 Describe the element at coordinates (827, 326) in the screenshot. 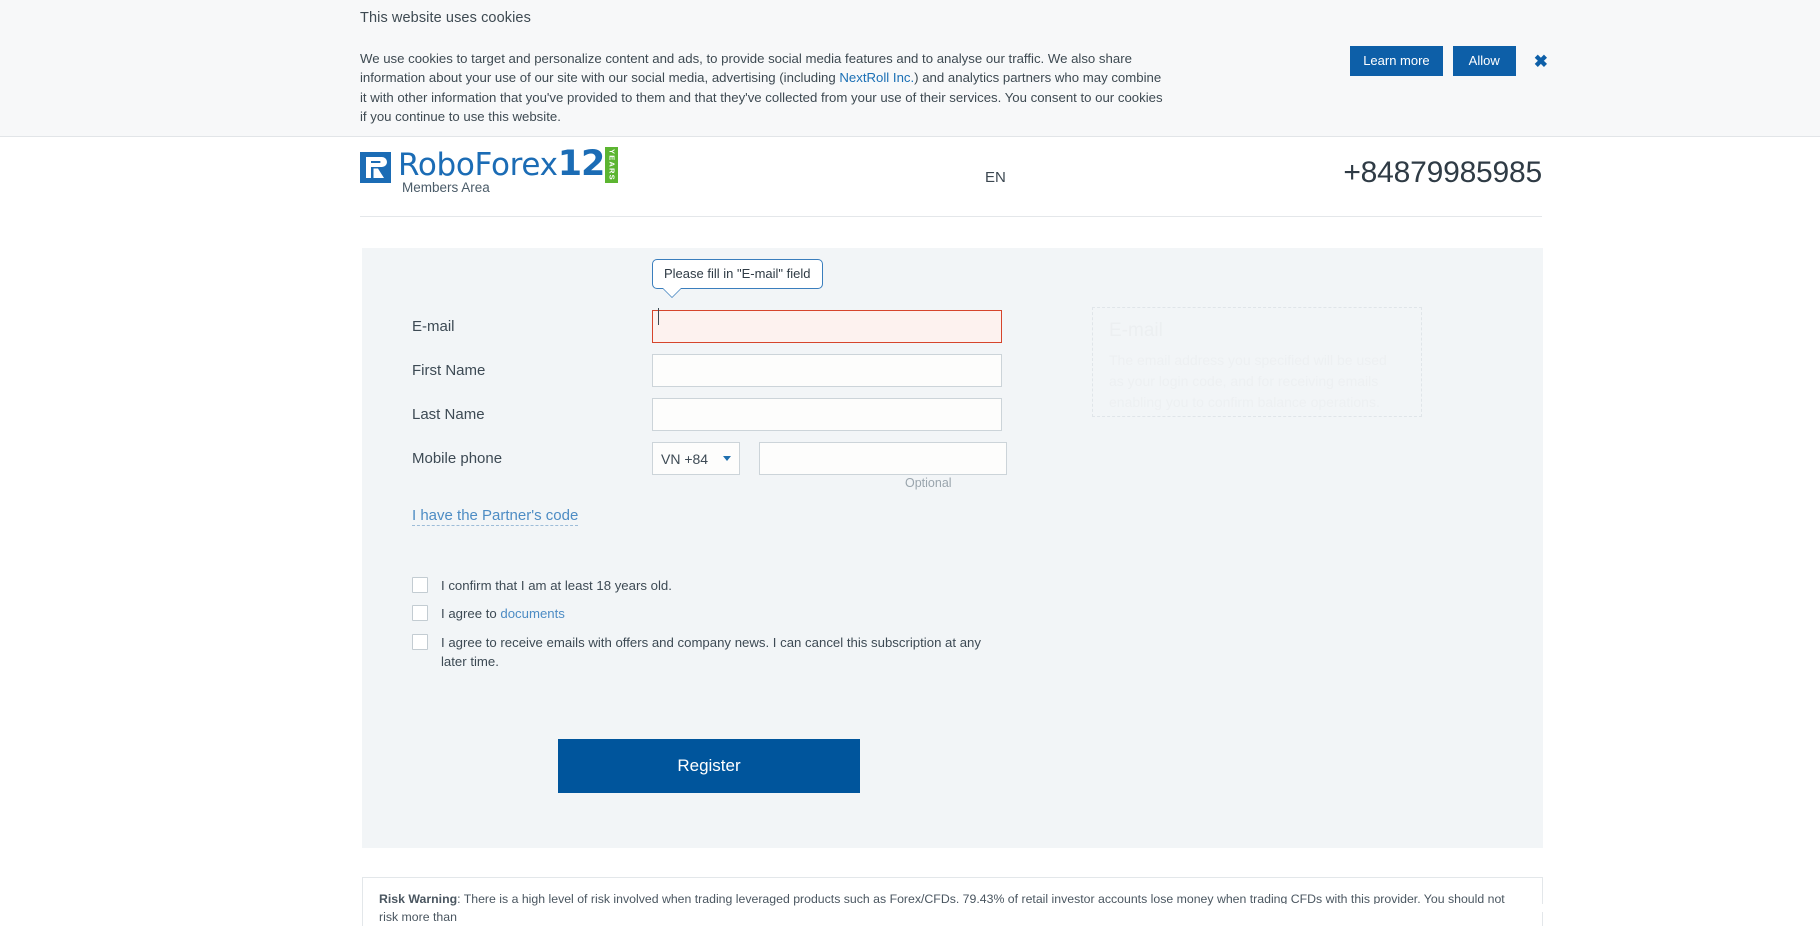

I see `email-input` at that location.